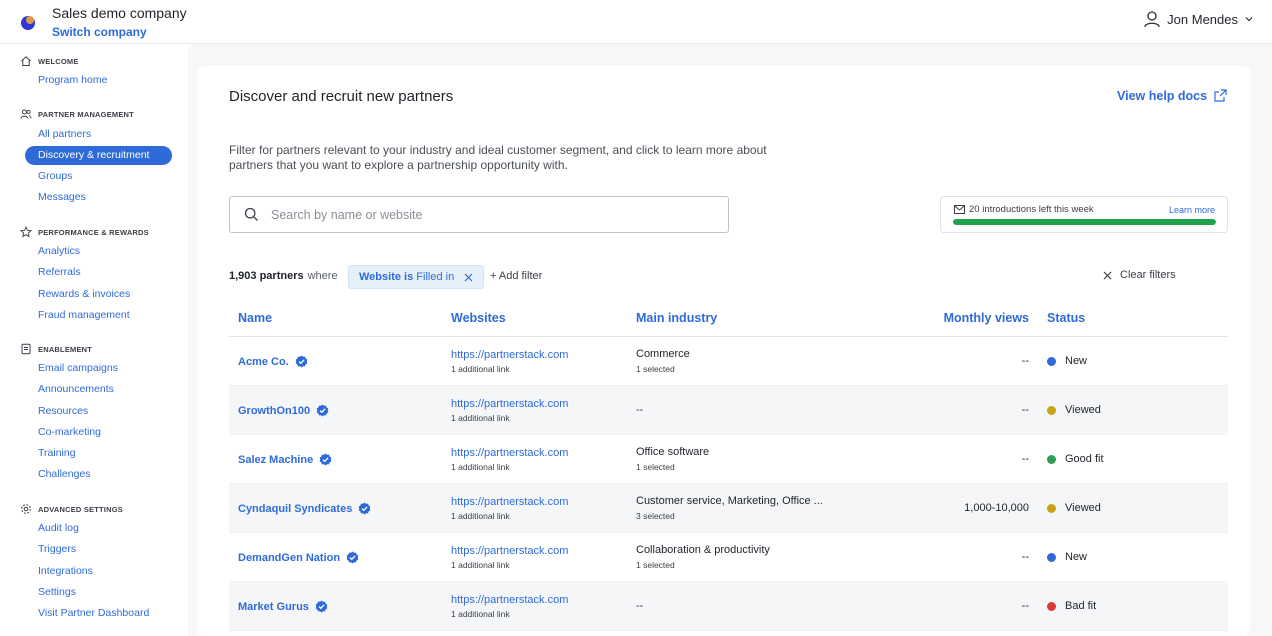  I want to click on partner-name-link: Acme Co., so click(273, 361).